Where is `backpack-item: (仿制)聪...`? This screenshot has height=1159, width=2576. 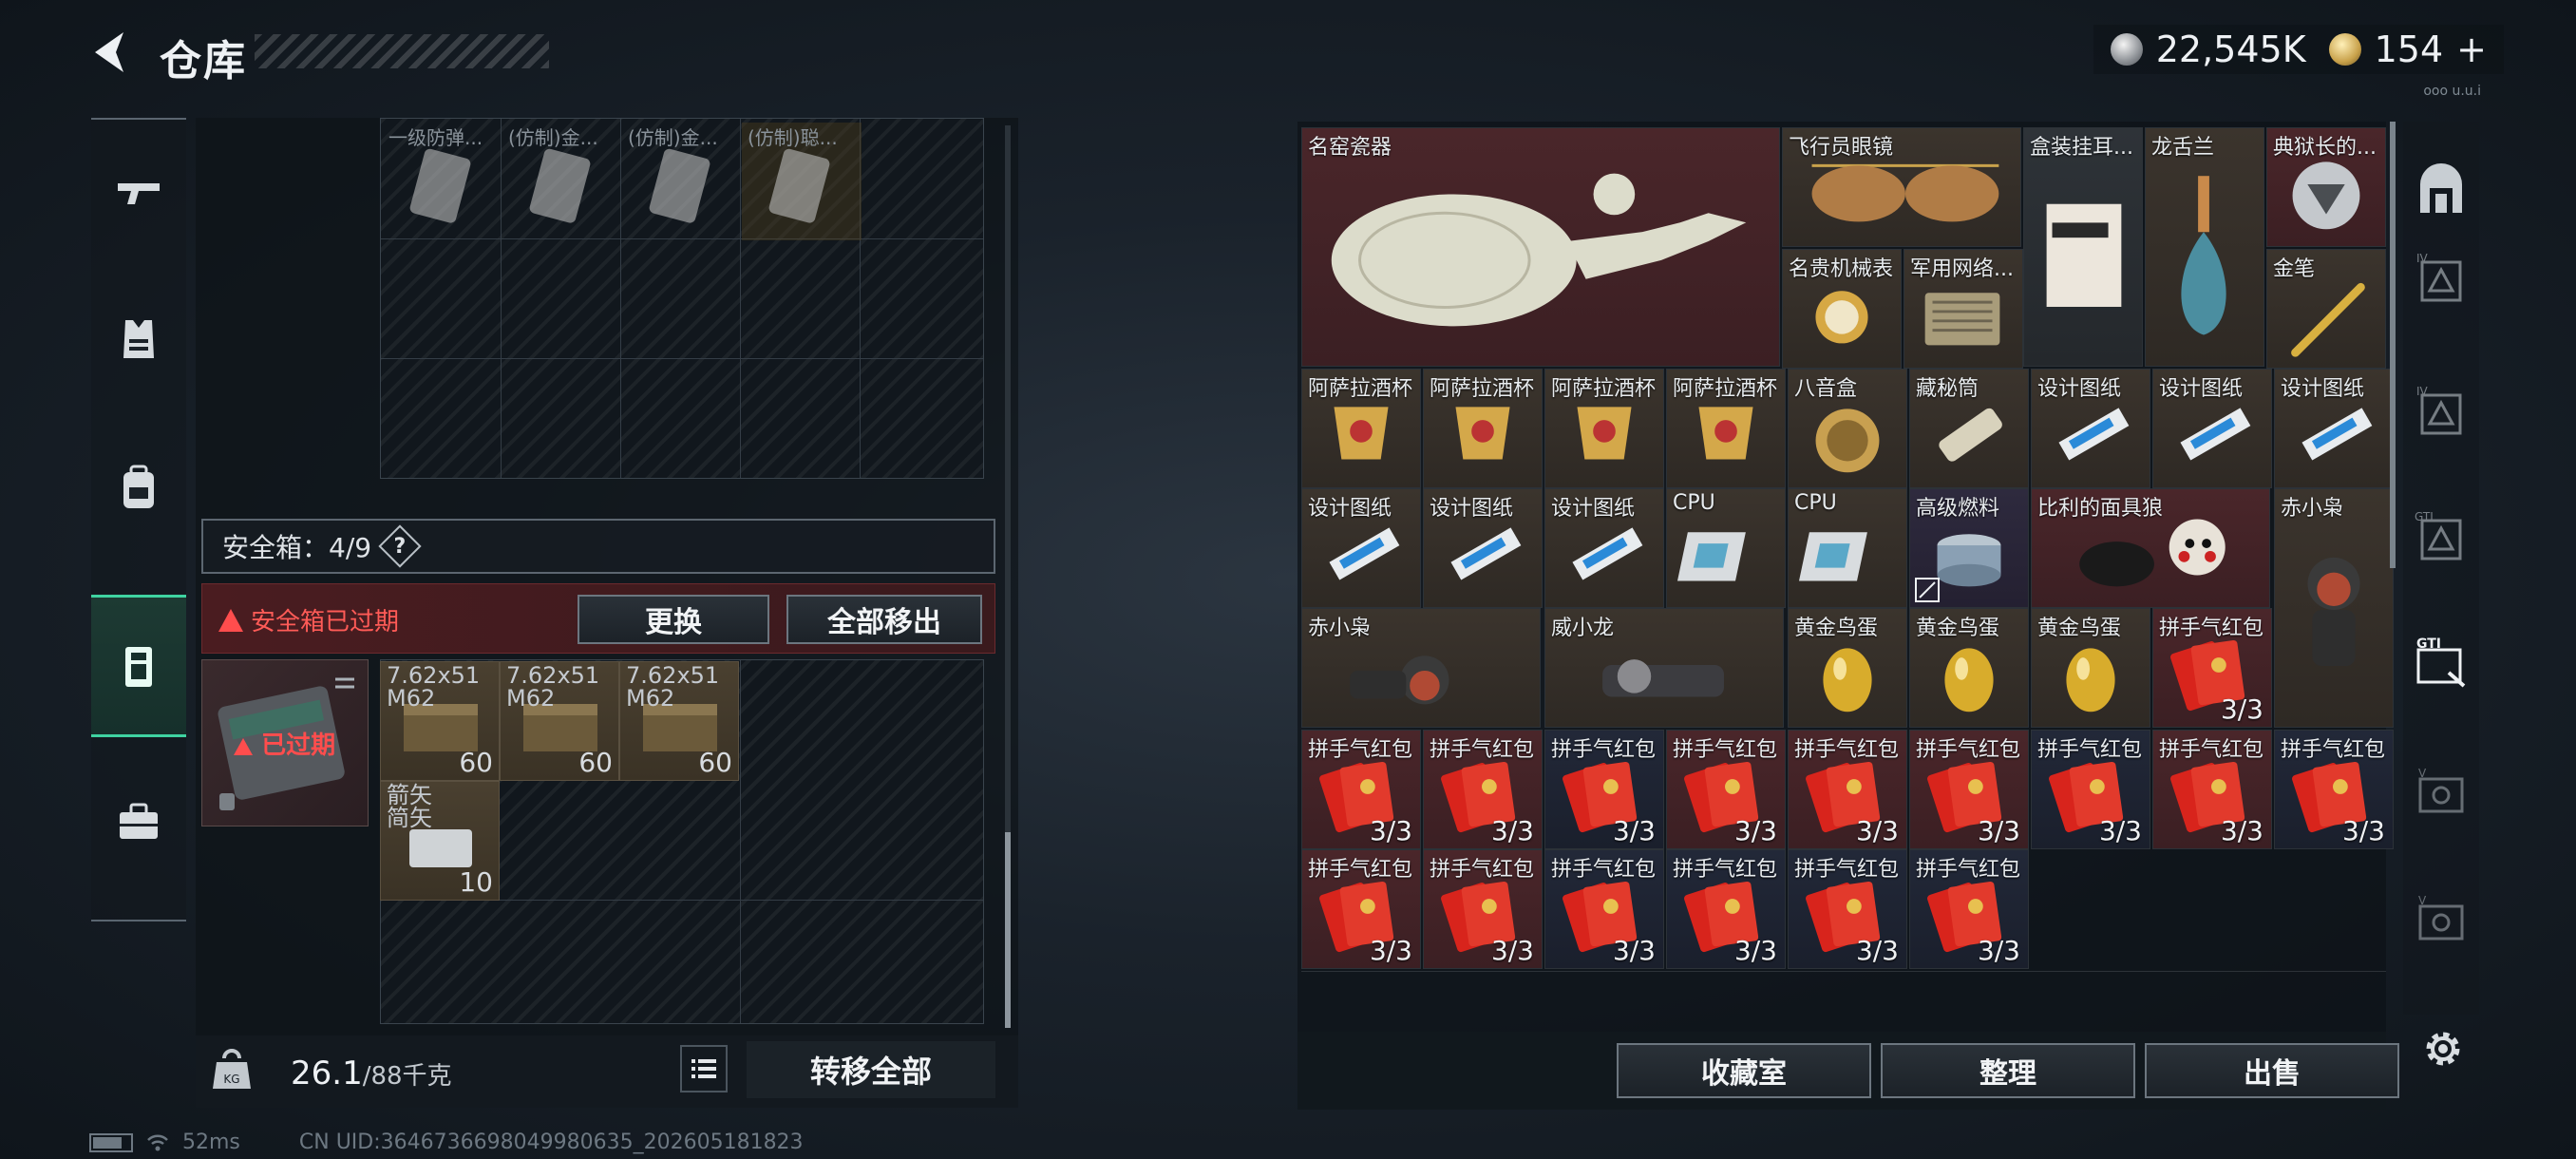 backpack-item: (仿制)聪... is located at coordinates (802, 181).